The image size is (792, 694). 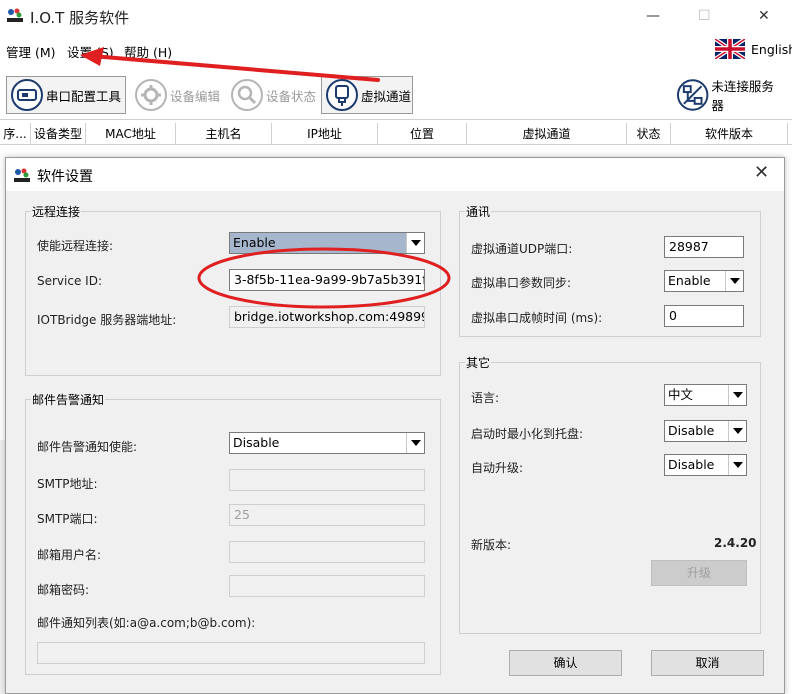 What do you see at coordinates (761, 172) in the screenshot?
I see `dialog-close-icon: ✕` at bounding box center [761, 172].